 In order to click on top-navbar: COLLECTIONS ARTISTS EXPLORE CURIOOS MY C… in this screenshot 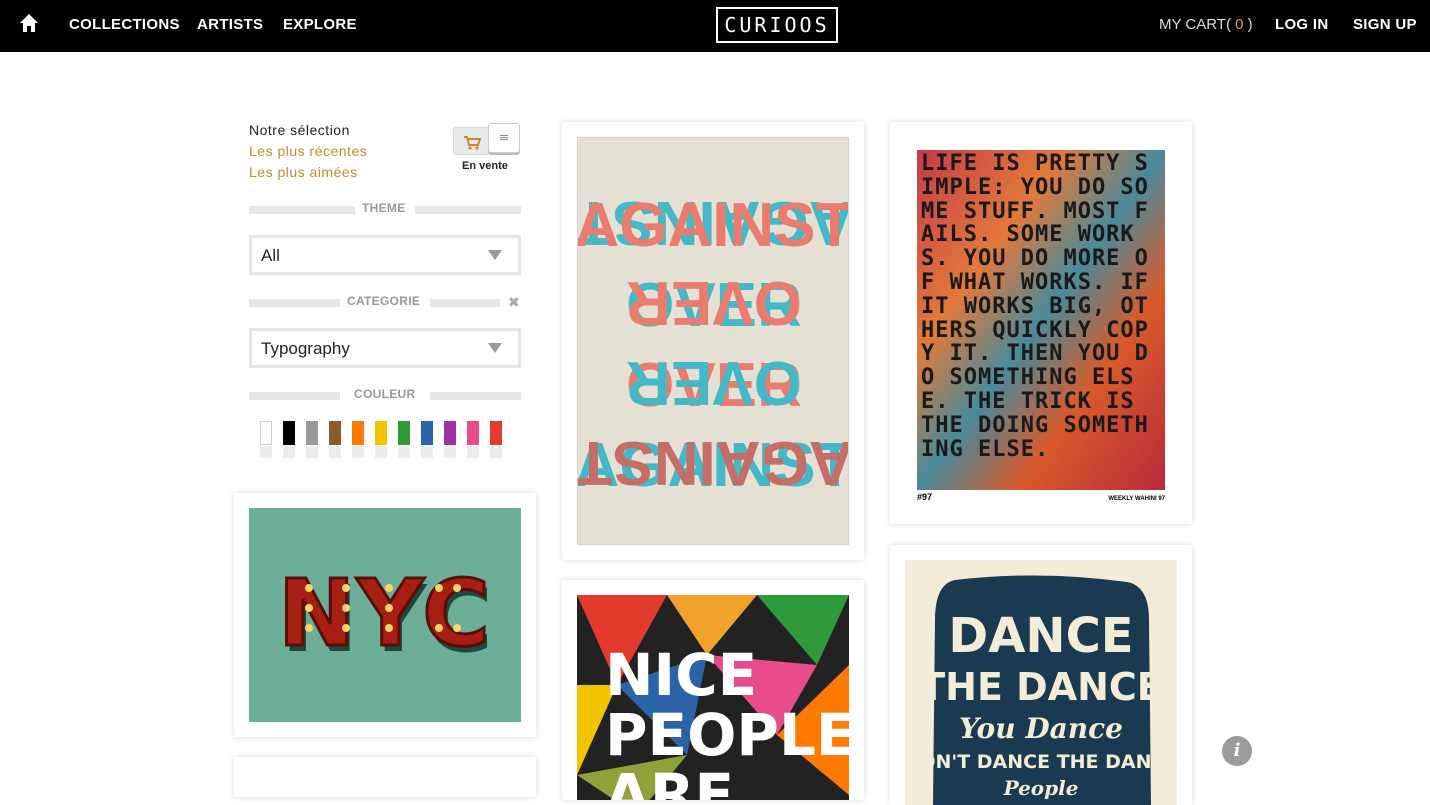, I will do `click(715, 26)`.